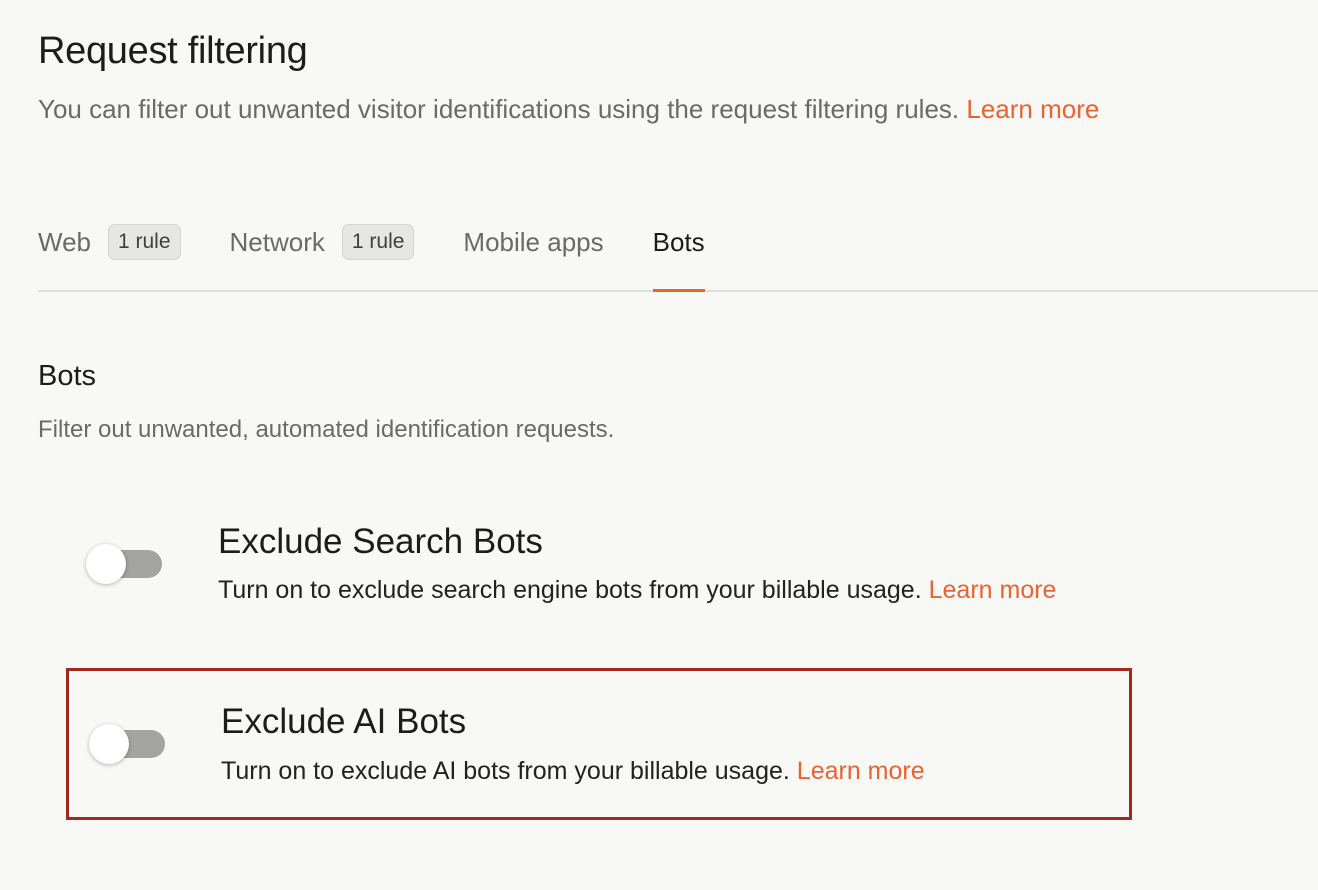 This screenshot has height=890, width=1318. I want to click on exclude-ai-bots-toggle, so click(127, 744).